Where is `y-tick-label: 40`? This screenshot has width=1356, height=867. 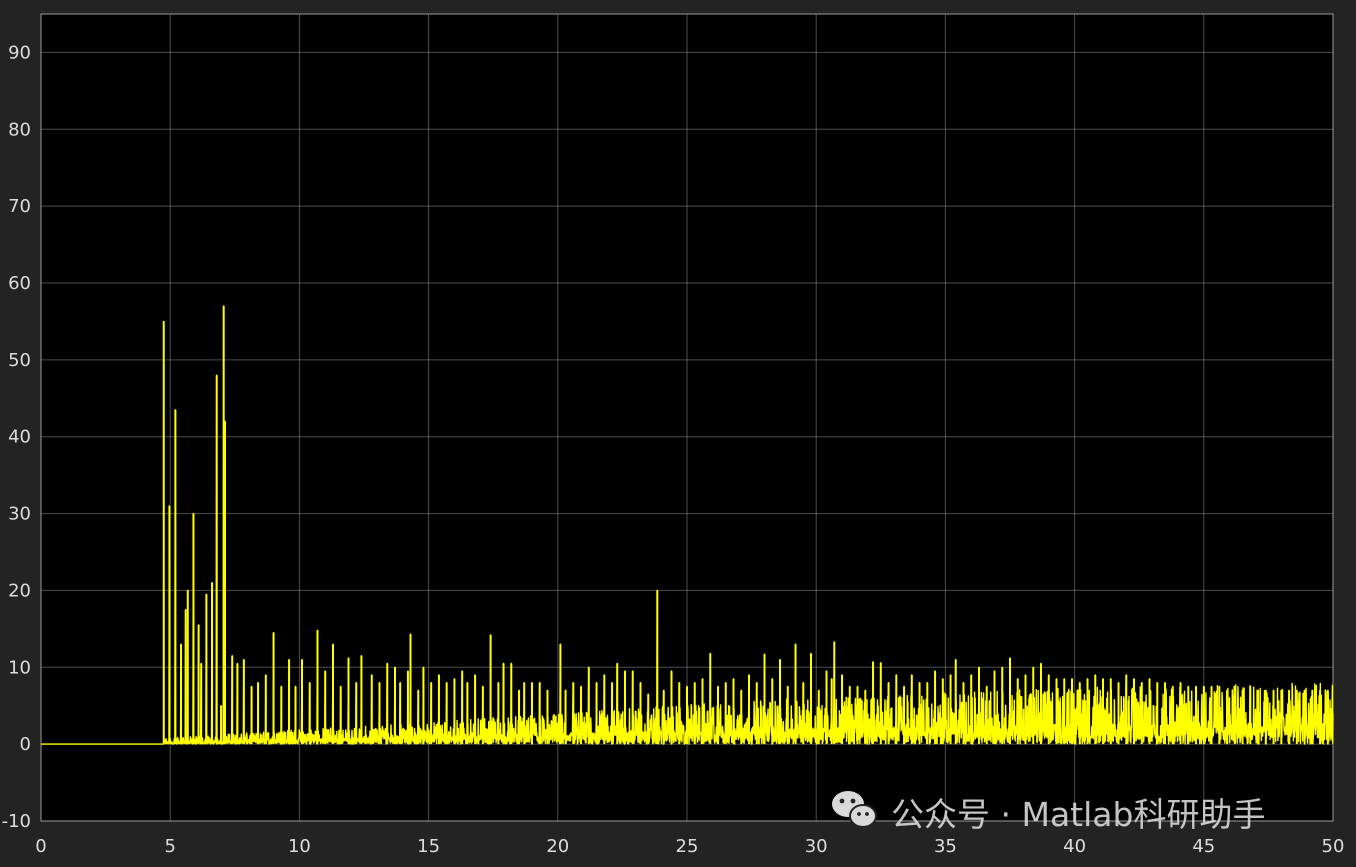
y-tick-label: 40 is located at coordinates (19, 437).